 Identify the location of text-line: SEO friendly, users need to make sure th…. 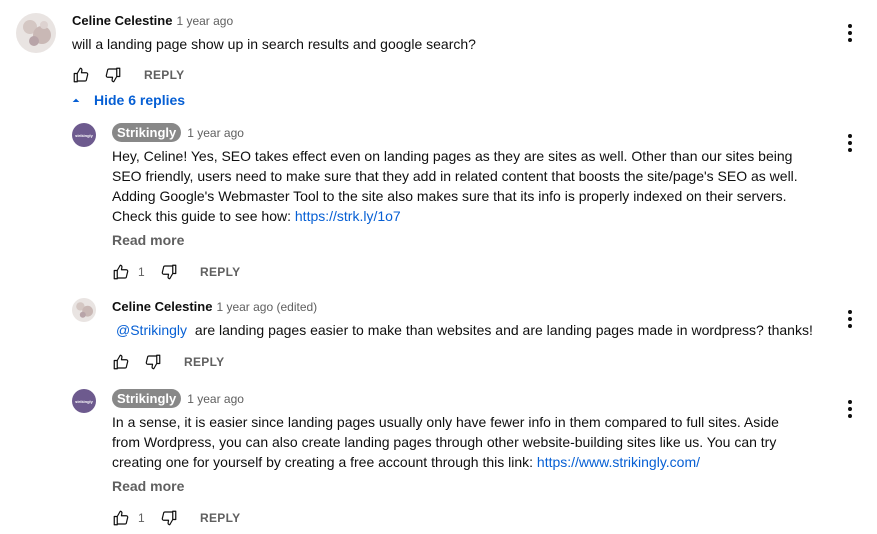
(455, 176).